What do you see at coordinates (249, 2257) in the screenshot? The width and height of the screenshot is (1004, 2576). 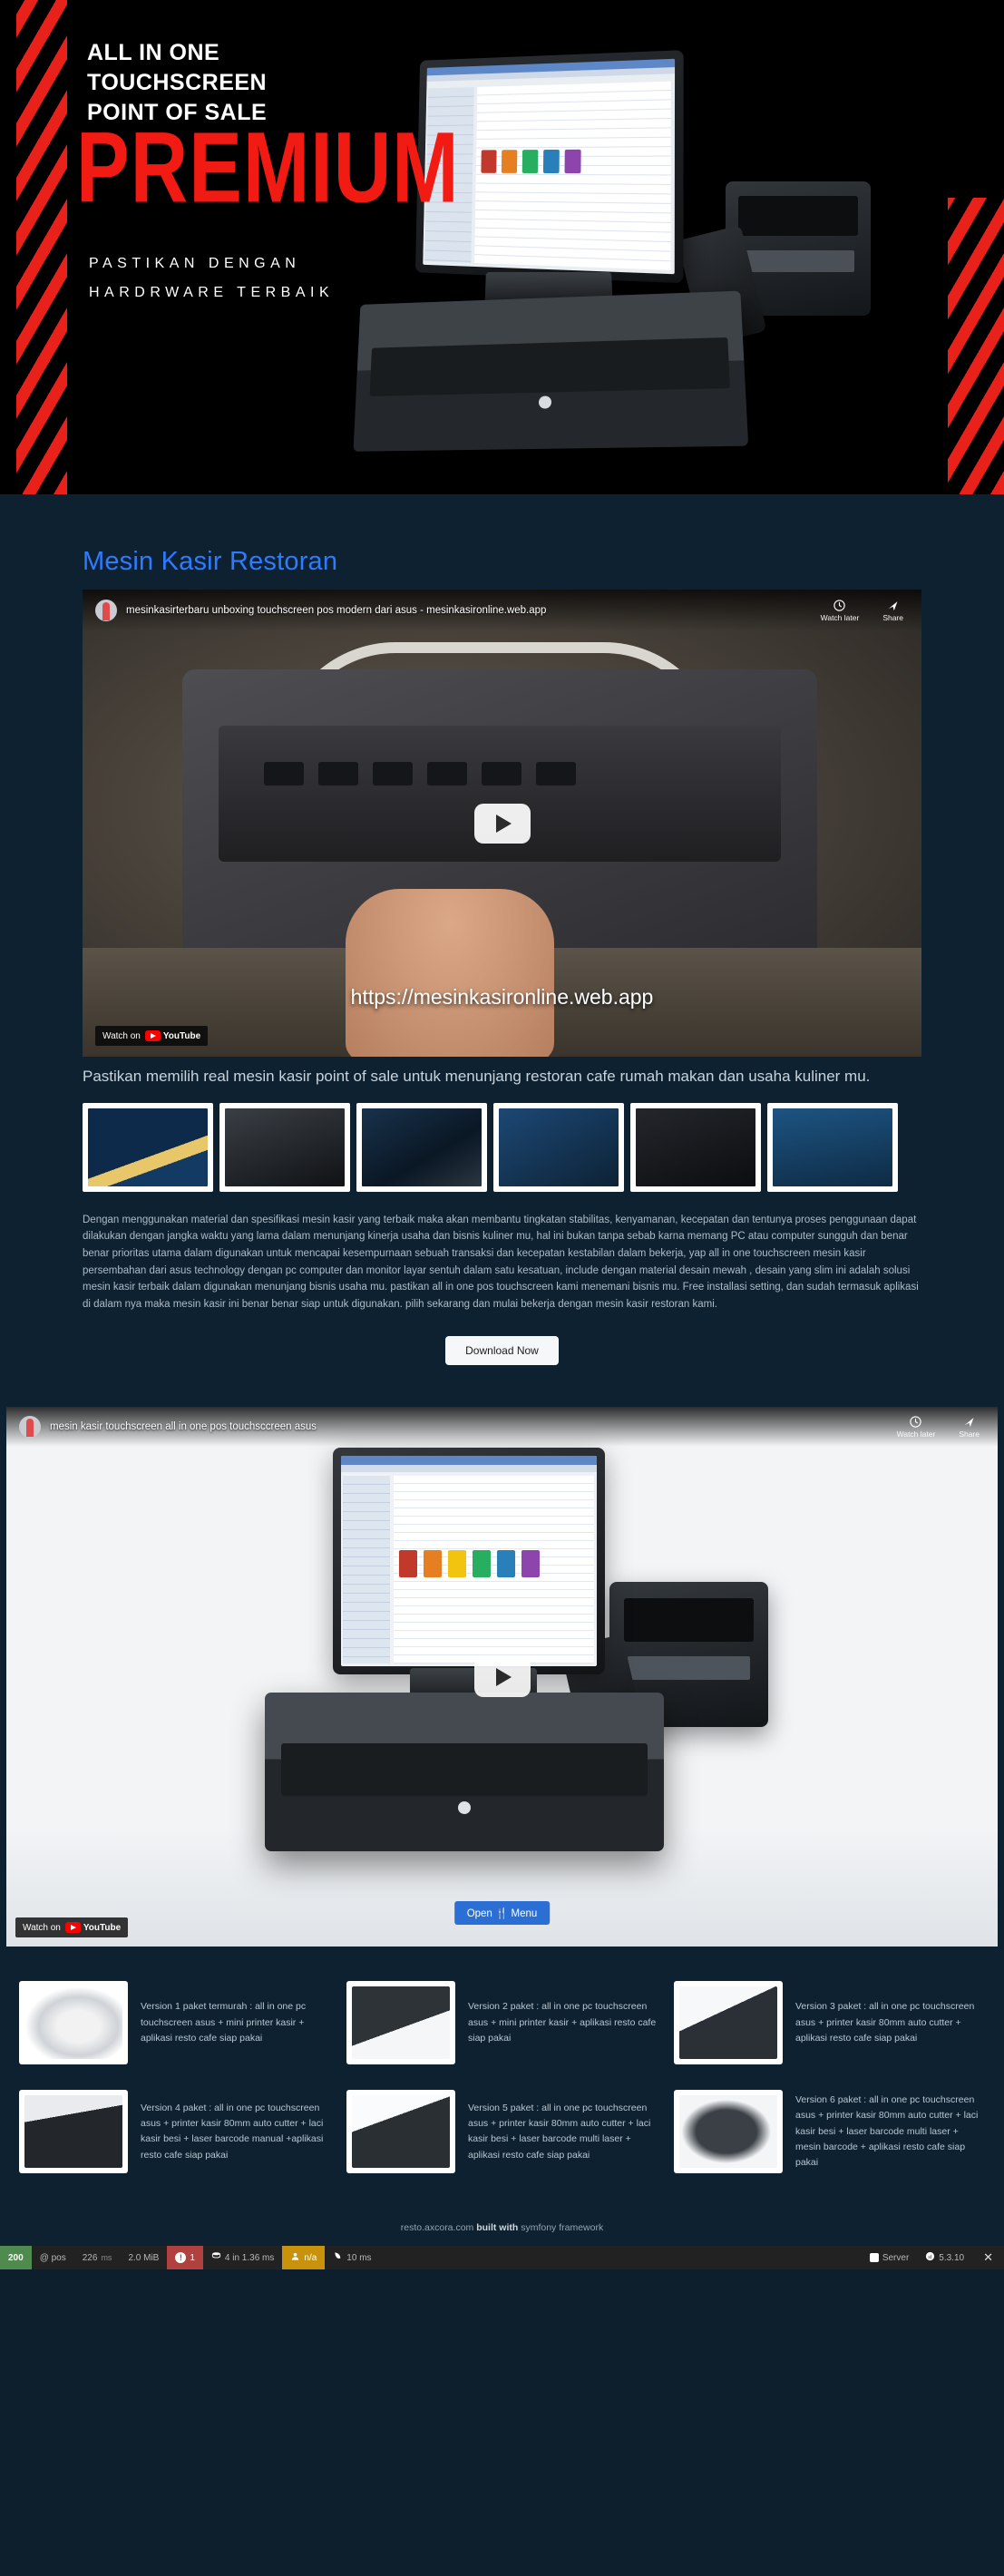 I see `doctrine-query-stats: 4 in 1.36 ms` at bounding box center [249, 2257].